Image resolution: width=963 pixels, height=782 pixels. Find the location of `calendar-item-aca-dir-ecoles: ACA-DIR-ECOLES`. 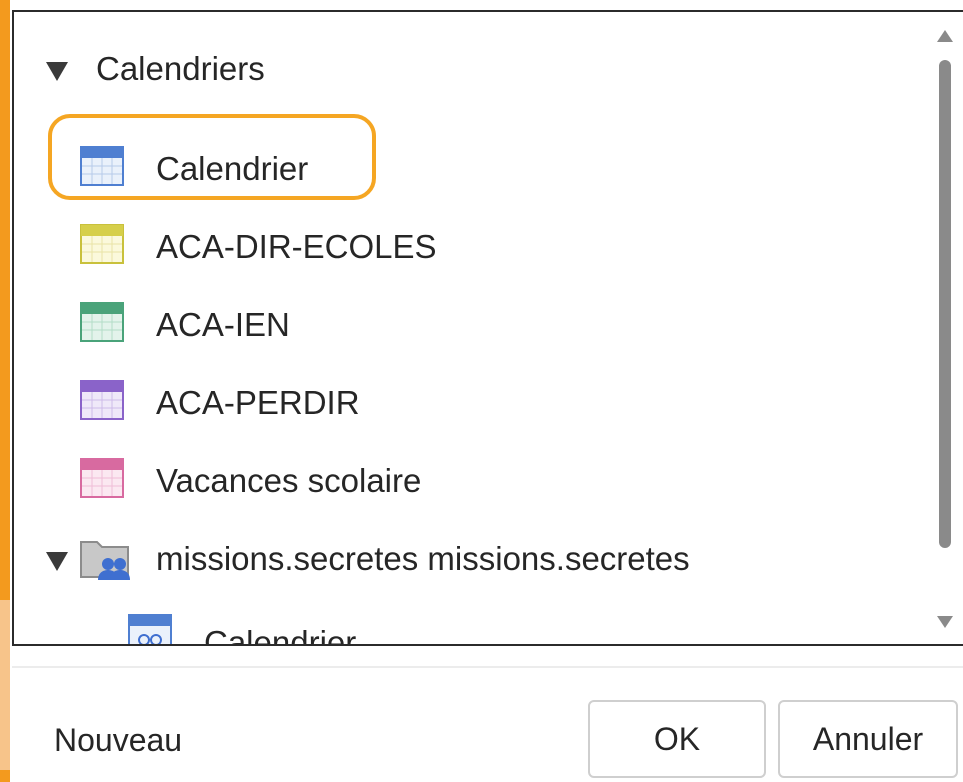

calendar-item-aca-dir-ecoles: ACA-DIR-ECOLES is located at coordinates (380, 248).